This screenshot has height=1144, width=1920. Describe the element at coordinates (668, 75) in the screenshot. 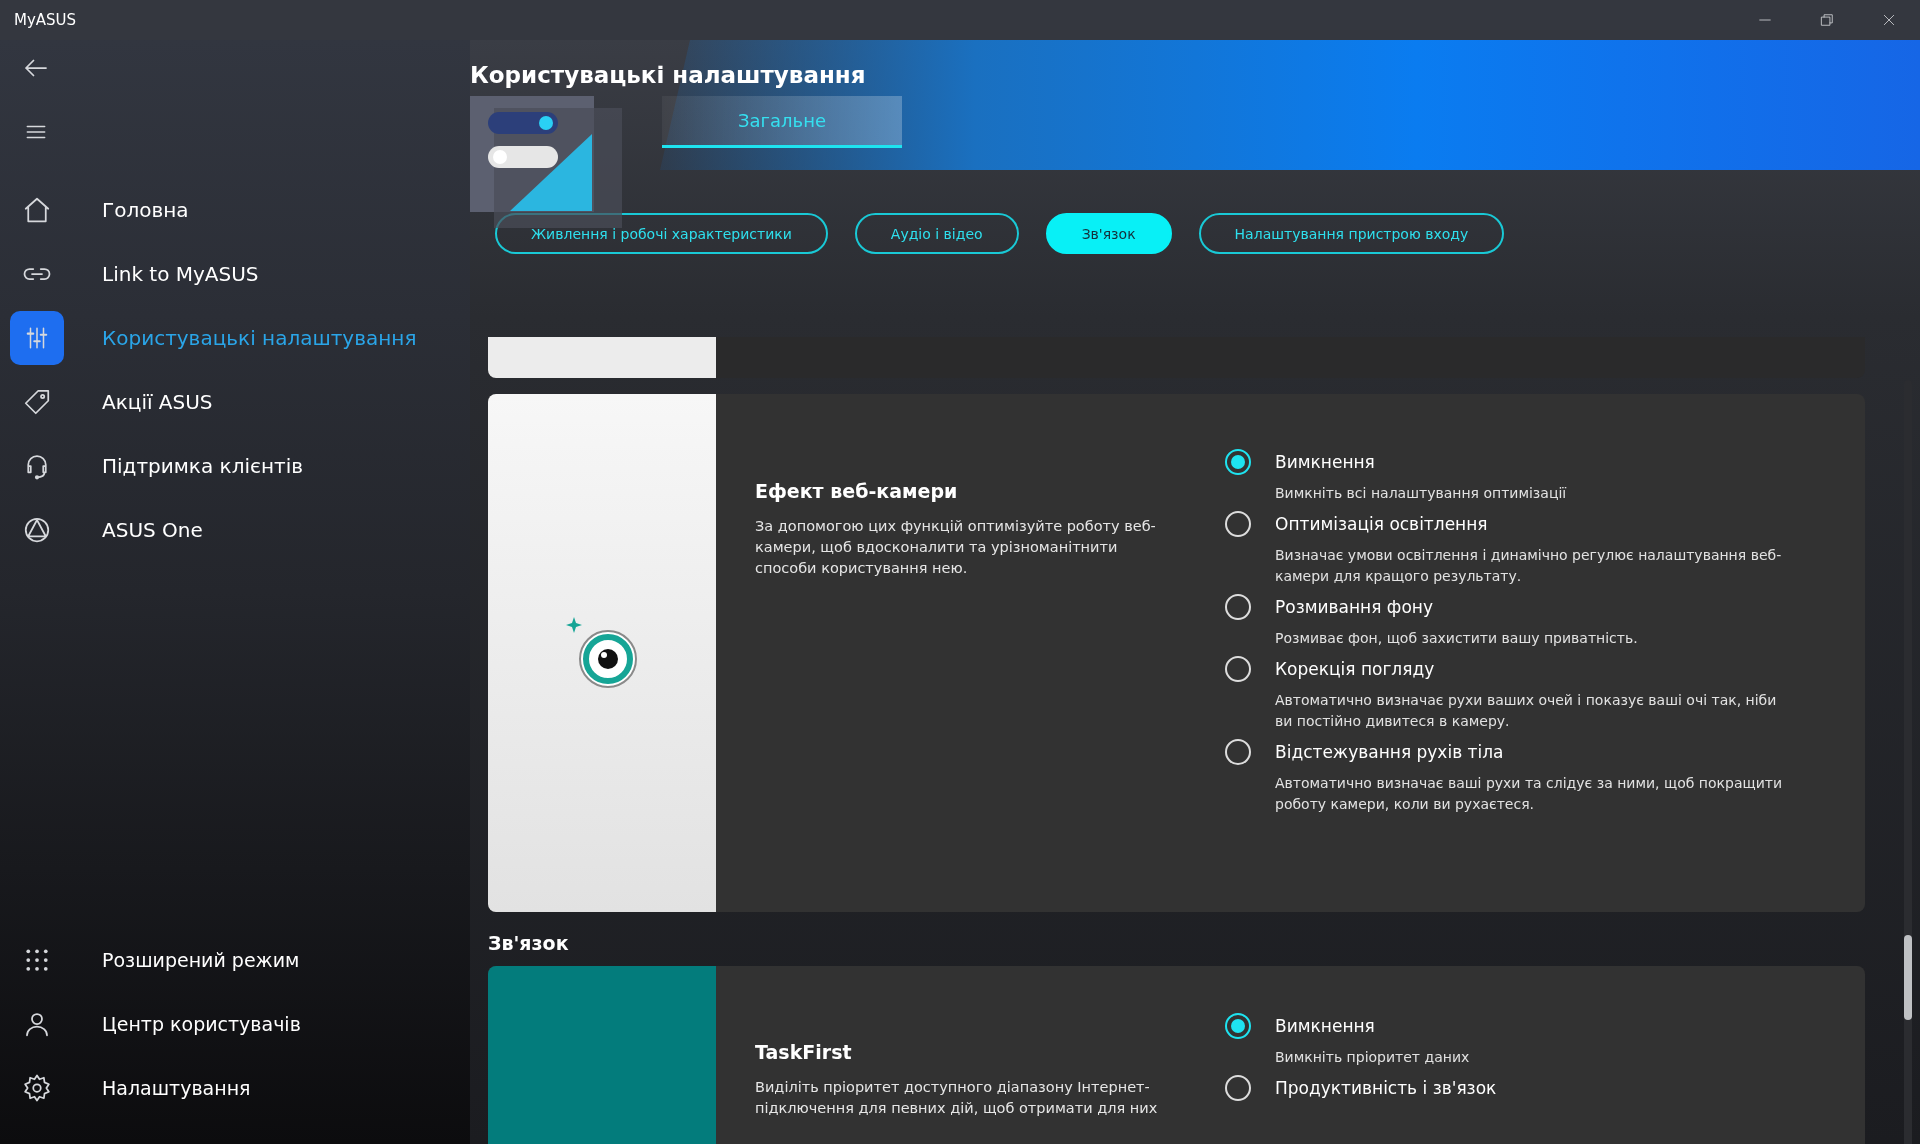

I see `page-title: Користувацькі налаштування` at that location.